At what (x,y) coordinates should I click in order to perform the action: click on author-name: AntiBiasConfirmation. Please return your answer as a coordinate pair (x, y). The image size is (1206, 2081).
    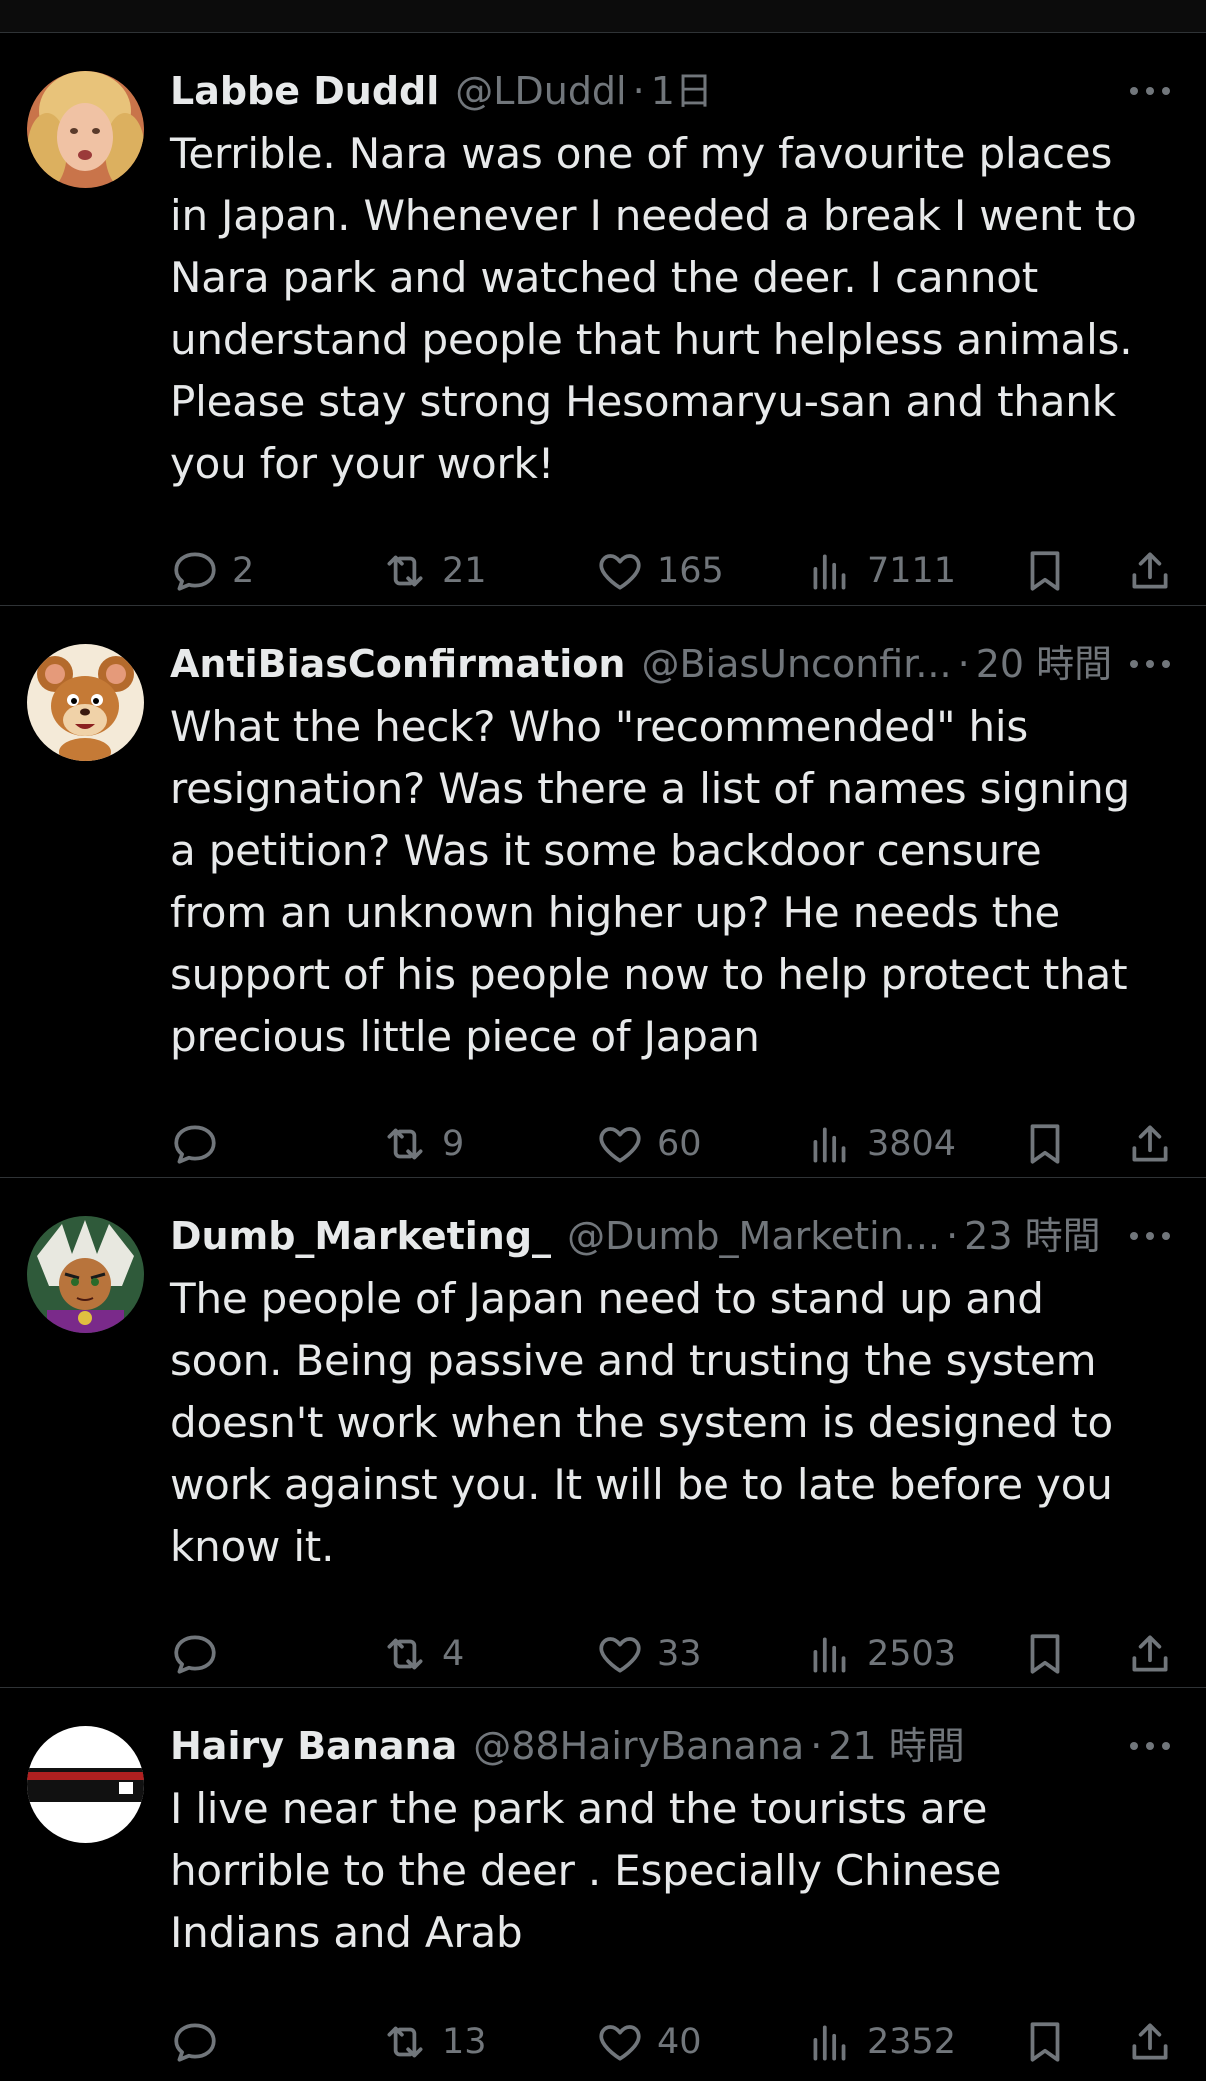
    Looking at the image, I should click on (397, 664).